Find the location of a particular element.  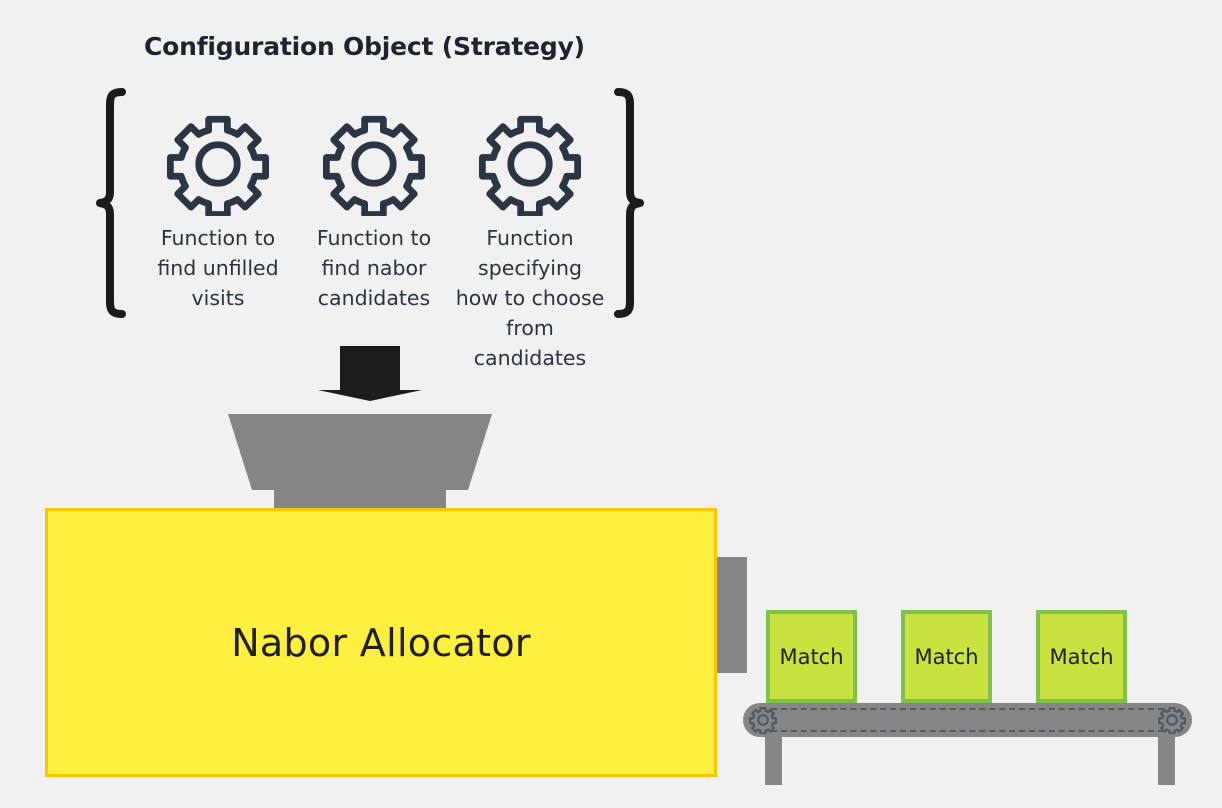

left-brace is located at coordinates (111, 203).